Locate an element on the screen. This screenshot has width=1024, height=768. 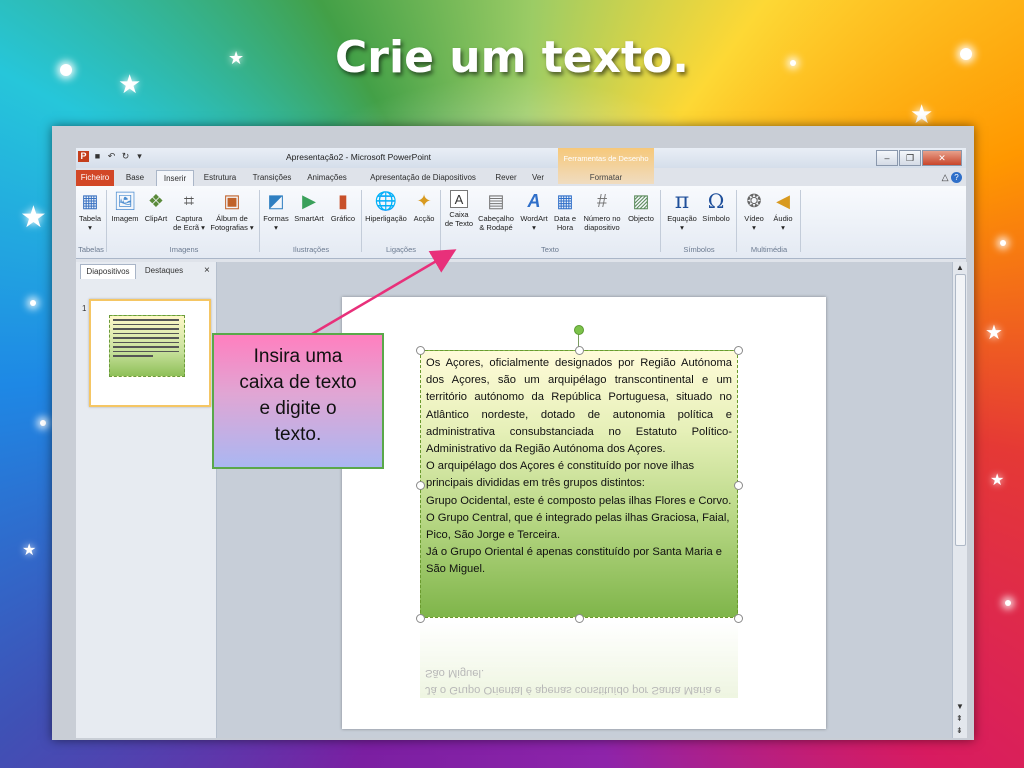
group-label-ilustracoes: Ilustrações is located at coordinates (311, 249).